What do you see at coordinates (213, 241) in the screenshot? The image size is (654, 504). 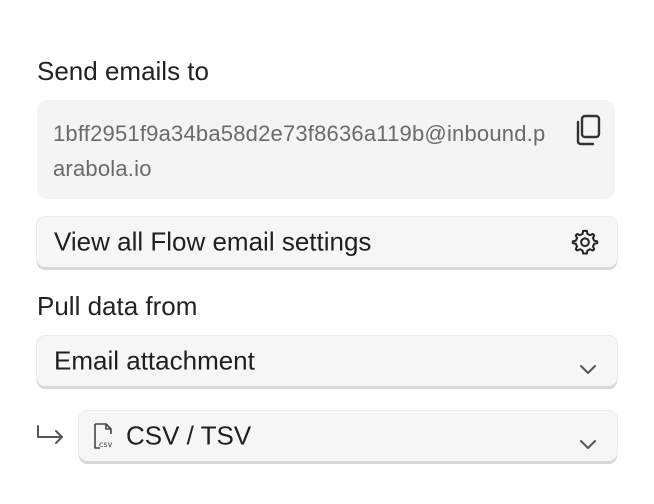 I see `view-email-settings-label: View all Flow email settings` at bounding box center [213, 241].